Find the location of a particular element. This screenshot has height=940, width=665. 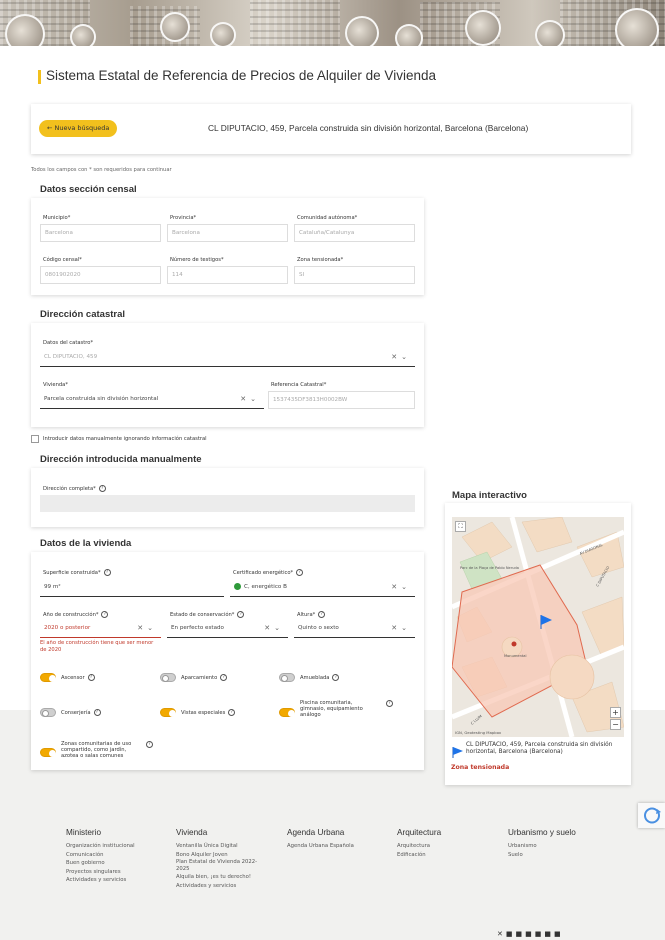

direccion-completa-label: Dirección completa*? is located at coordinates (74, 488).